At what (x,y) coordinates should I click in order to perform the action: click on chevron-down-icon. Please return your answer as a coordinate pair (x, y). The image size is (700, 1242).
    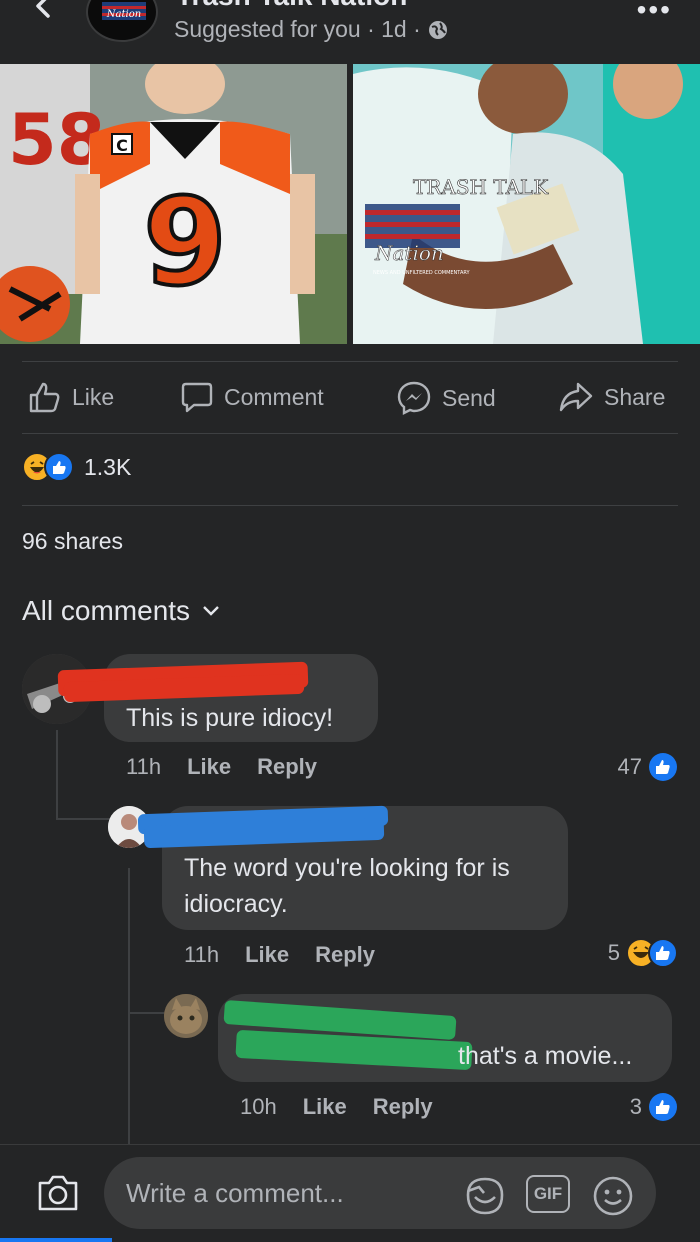
    Looking at the image, I should click on (211, 611).